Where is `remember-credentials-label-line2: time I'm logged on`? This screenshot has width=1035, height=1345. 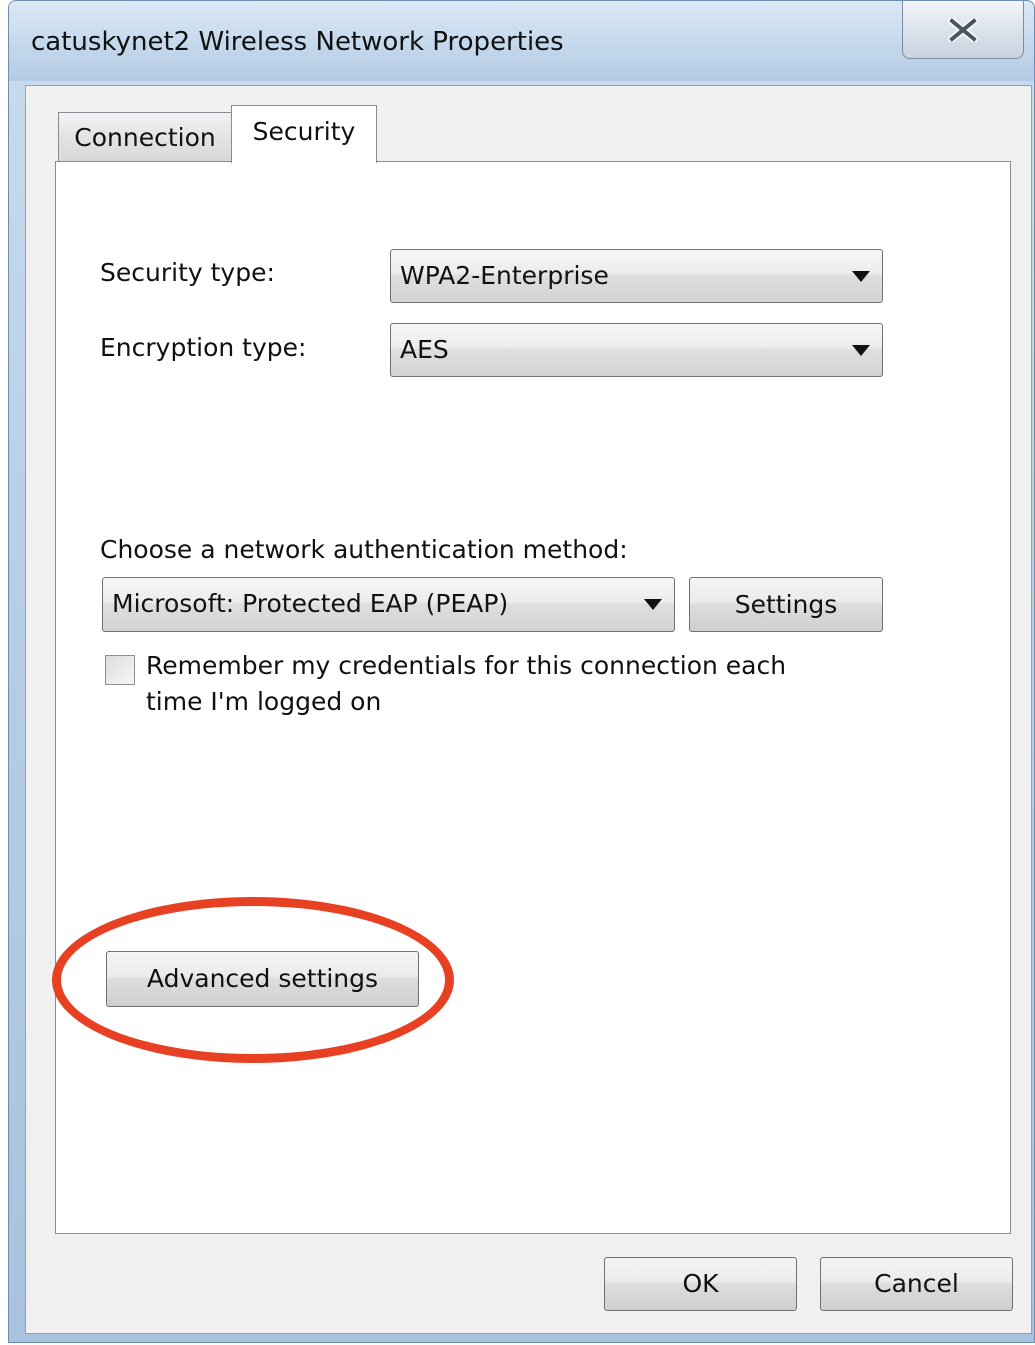
remember-credentials-label-line2: time I'm logged on is located at coordinates (264, 701).